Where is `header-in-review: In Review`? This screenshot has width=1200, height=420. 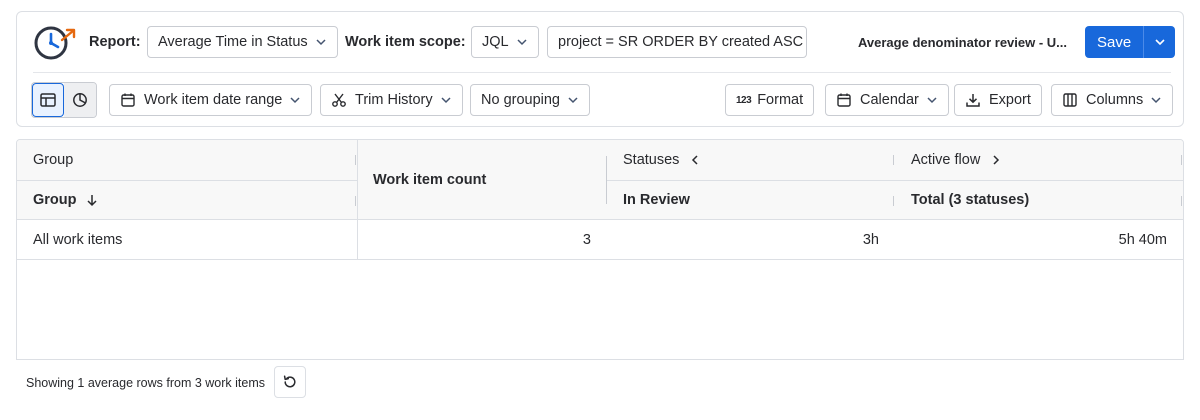
header-in-review: In Review is located at coordinates (656, 200).